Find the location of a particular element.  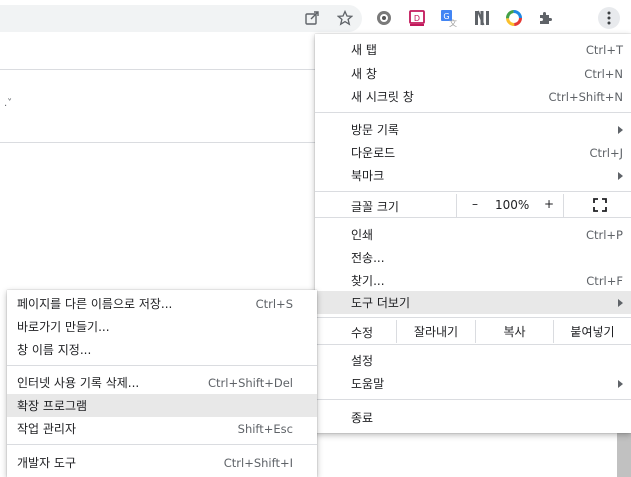

menu-item-new-window: 새 창 Ctrl+N is located at coordinates (473, 73).